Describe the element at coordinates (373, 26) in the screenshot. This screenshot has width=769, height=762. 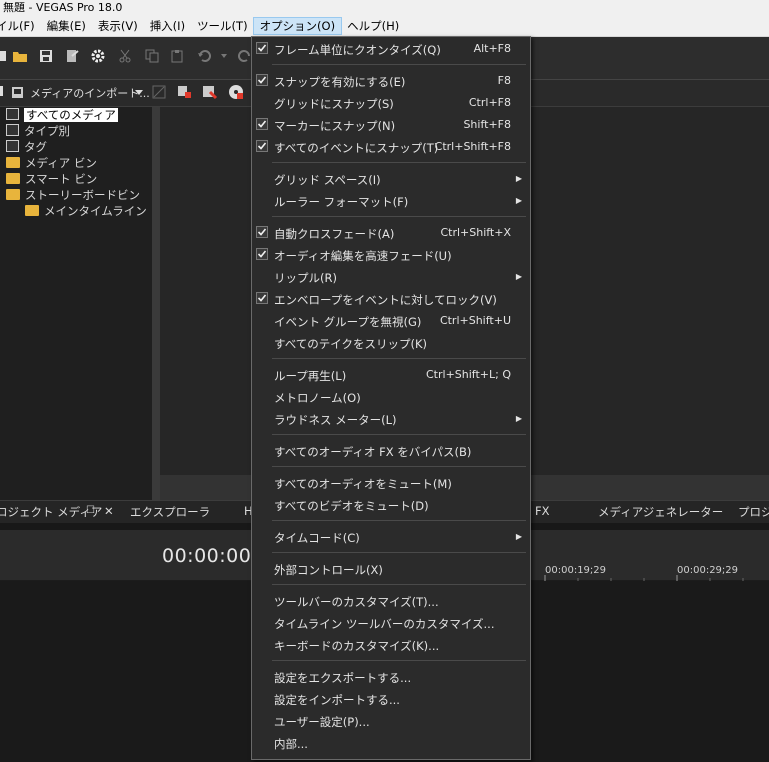
I see `menu-help: ヘルプ(H)` at that location.